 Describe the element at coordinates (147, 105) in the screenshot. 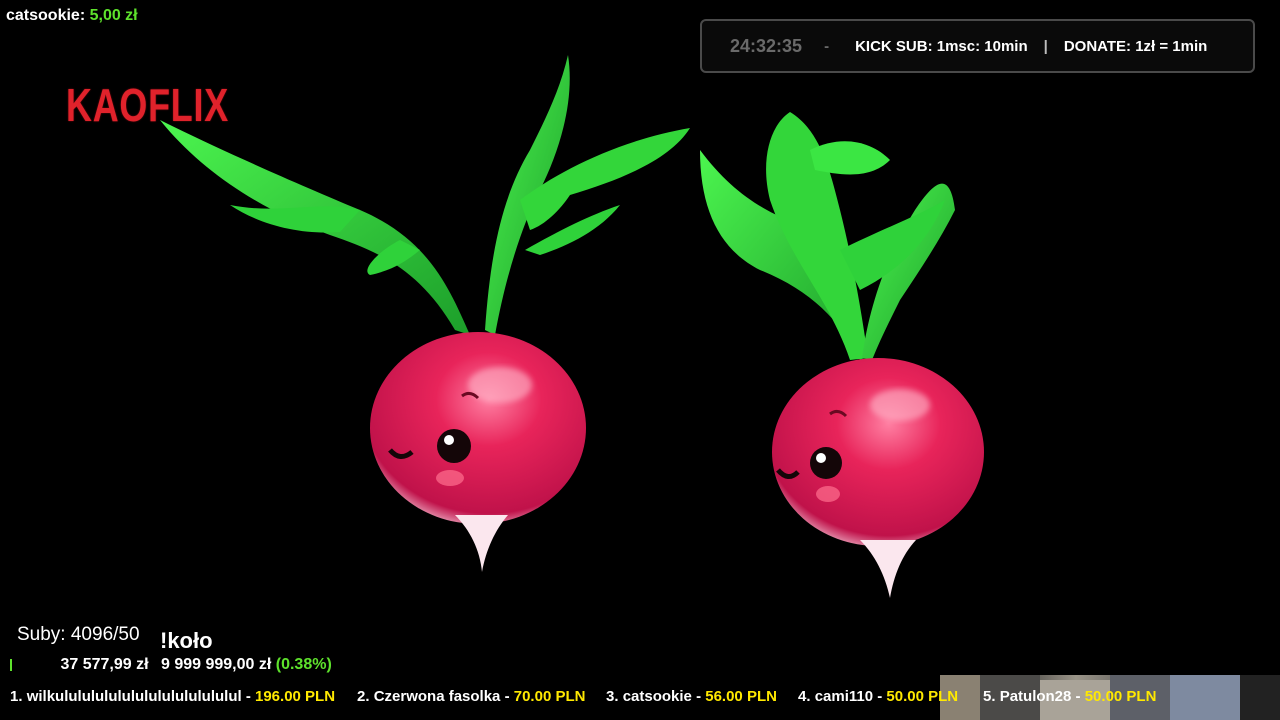

I see `kaoflix-logo: KAOFLIX` at that location.